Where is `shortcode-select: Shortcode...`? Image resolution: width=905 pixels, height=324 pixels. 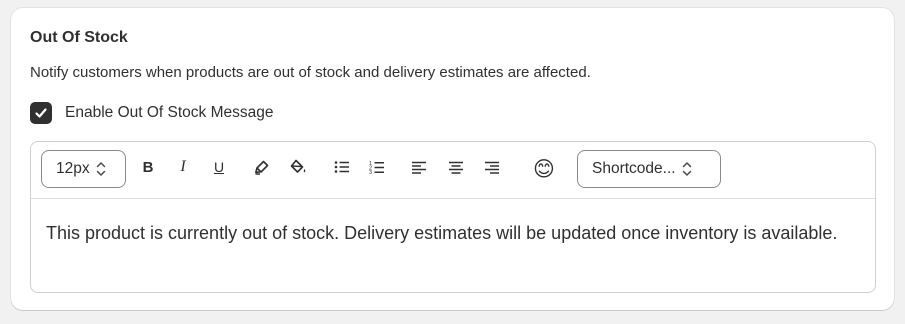
shortcode-select: Shortcode... is located at coordinates (649, 169).